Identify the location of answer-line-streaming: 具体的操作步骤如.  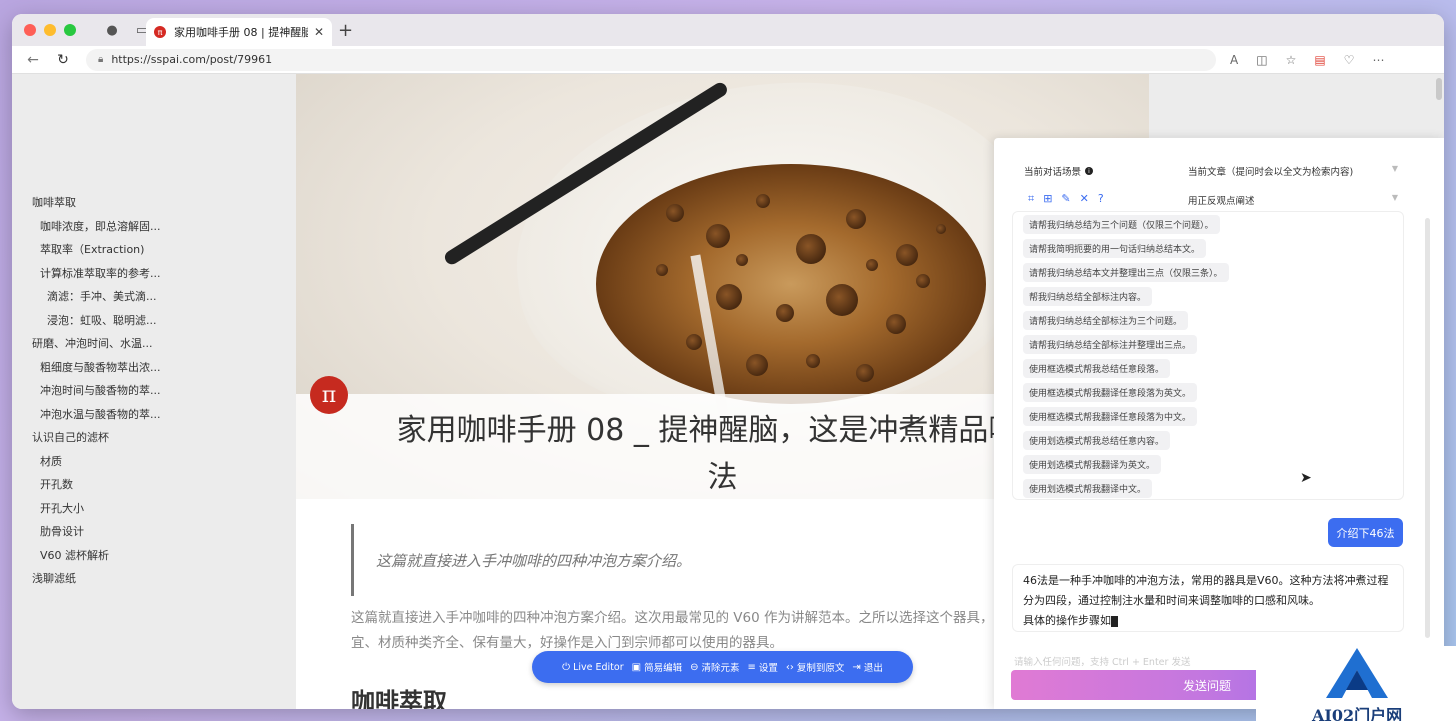
(1208, 621).